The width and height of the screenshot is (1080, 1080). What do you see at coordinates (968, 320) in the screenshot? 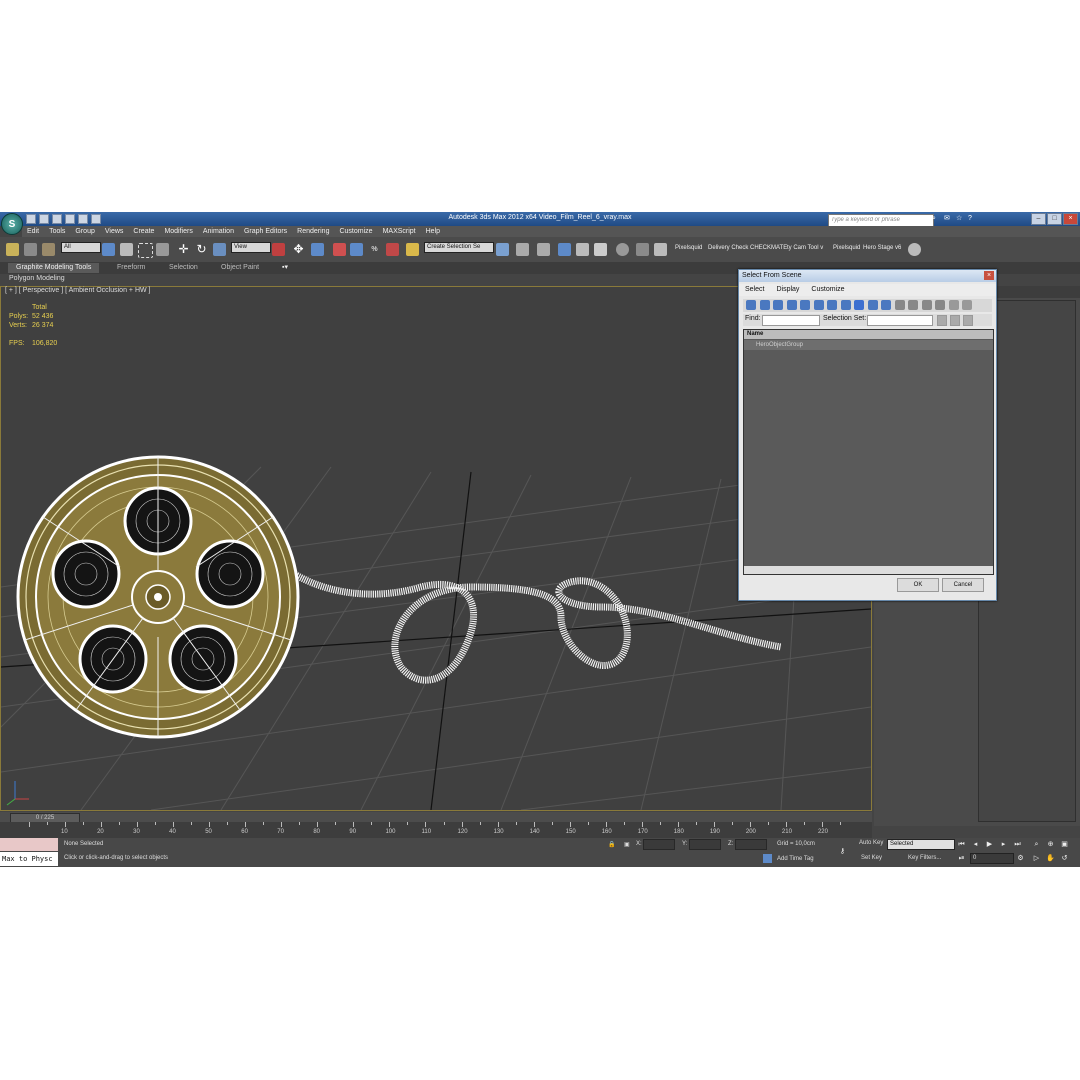
I see `selection-set-remove-icon` at bounding box center [968, 320].